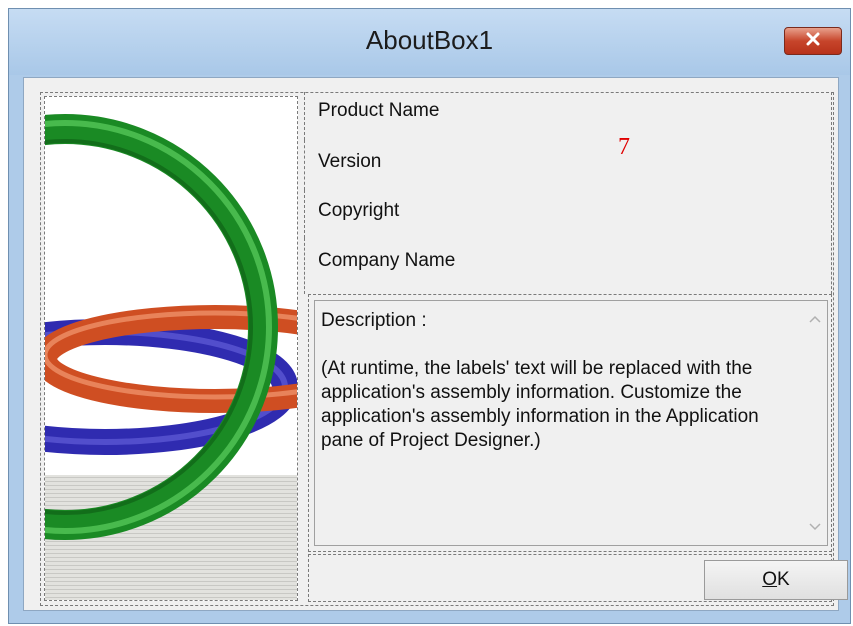 The image size is (853, 626). I want to click on overlay-marker-number: 7, so click(624, 147).